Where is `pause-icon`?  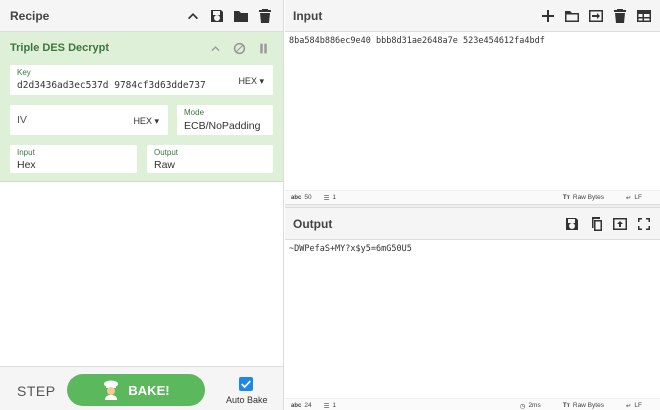
pause-icon is located at coordinates (263, 48).